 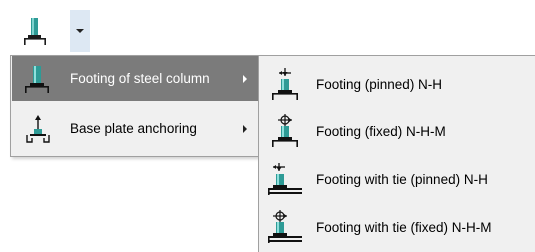 I want to click on menu-item-label: Base plate anchoring, so click(x=133, y=128).